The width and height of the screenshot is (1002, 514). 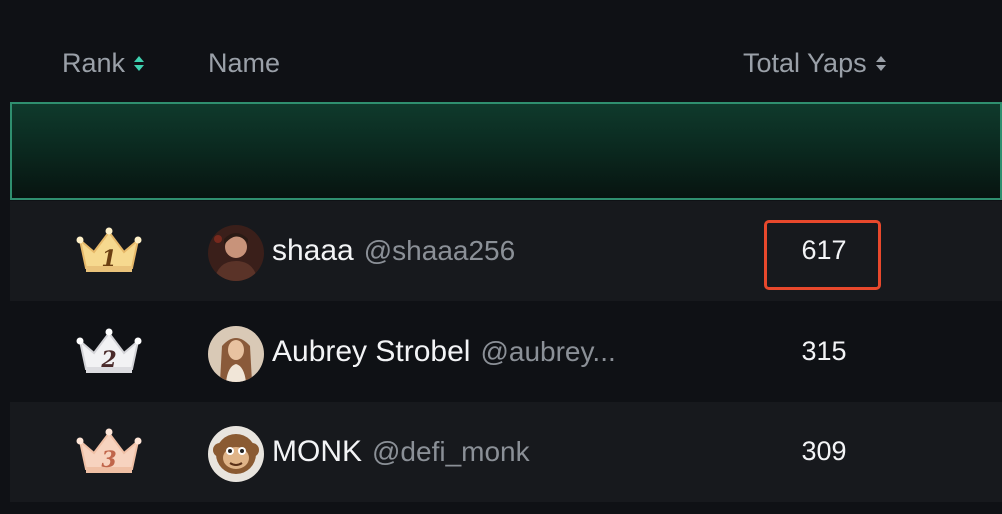 I want to click on rank-number: 3, so click(x=109, y=460).